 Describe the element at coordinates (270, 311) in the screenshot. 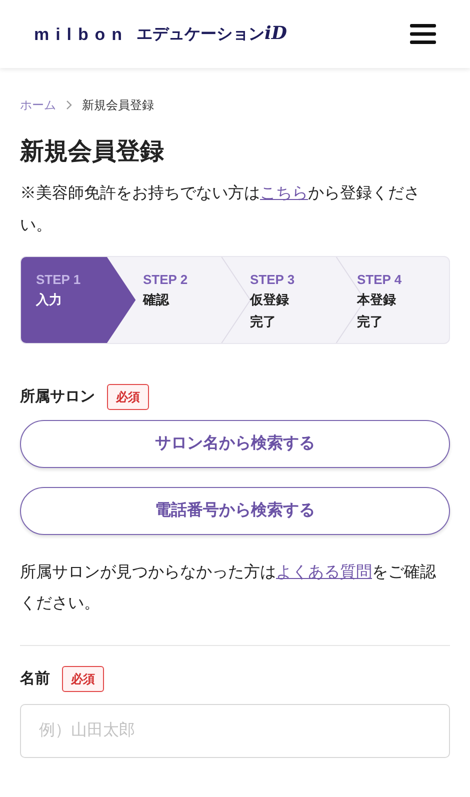

I see `step-name: 仮登録完了` at that location.